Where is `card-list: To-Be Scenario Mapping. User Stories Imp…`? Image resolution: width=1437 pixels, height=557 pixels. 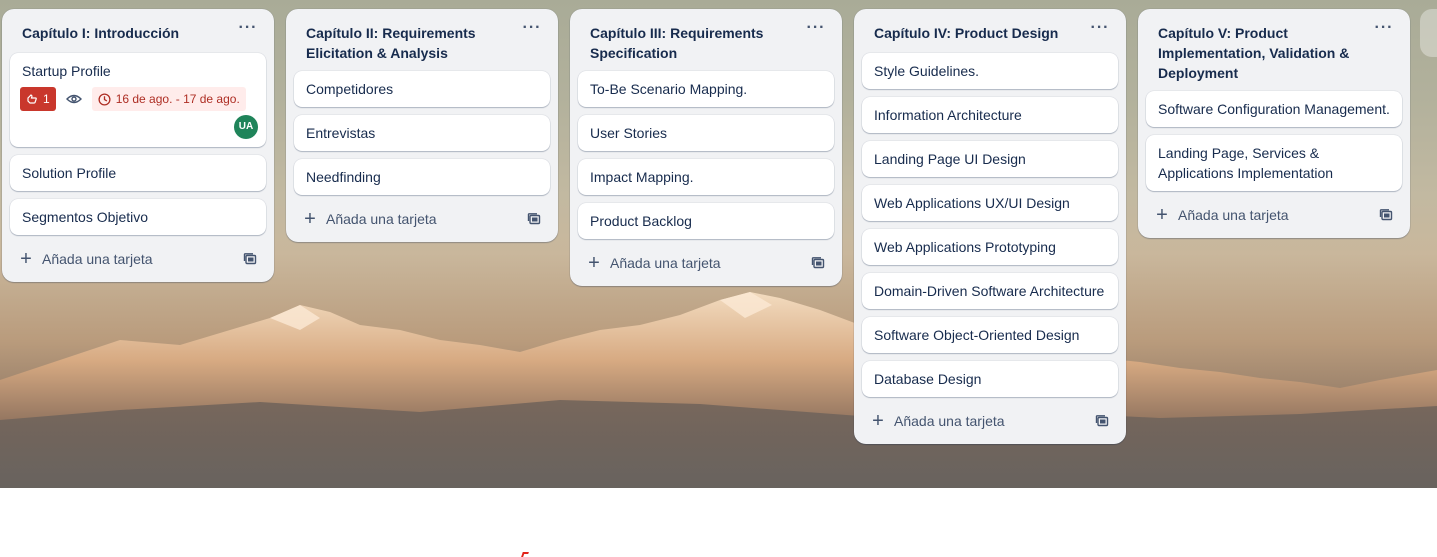 card-list: To-Be Scenario Mapping. User Stories Imp… is located at coordinates (706, 155).